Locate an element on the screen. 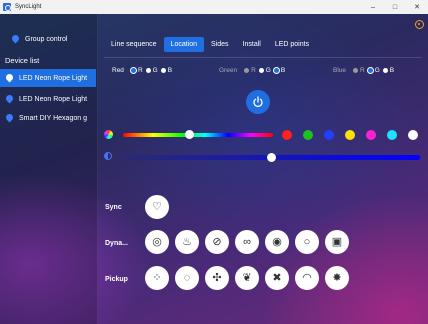 The width and height of the screenshot is (428, 324). blue-g-radio is located at coordinates (370, 70).